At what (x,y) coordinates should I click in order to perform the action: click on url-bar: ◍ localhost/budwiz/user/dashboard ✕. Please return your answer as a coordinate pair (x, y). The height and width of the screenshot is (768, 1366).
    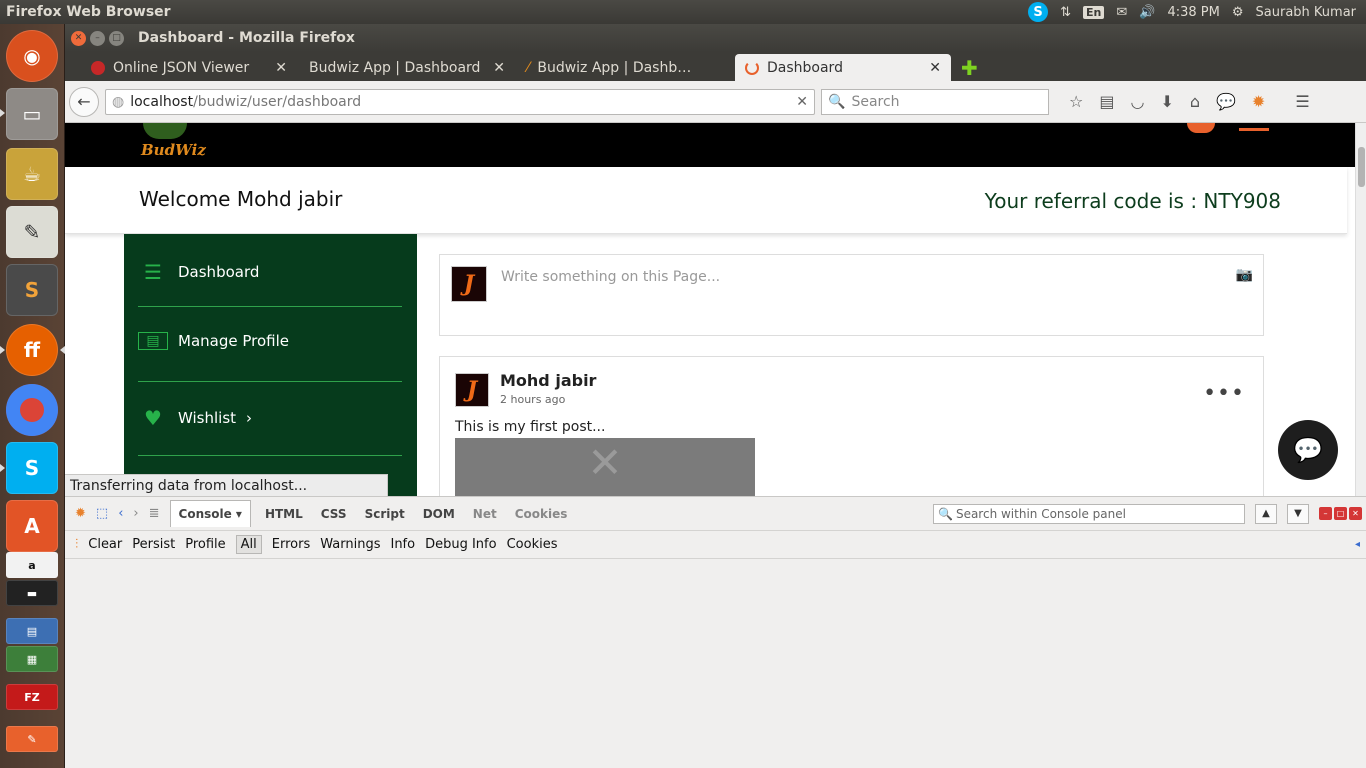
    Looking at the image, I should click on (460, 101).